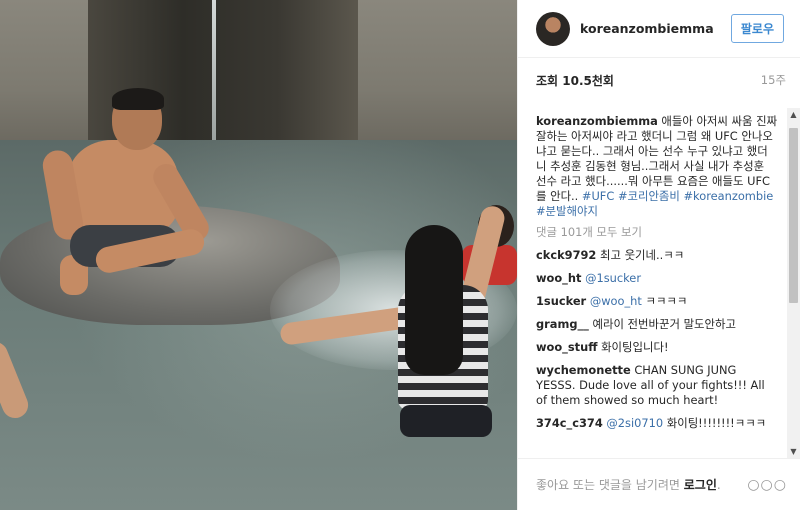 Image resolution: width=800 pixels, height=510 pixels. What do you see at coordinates (214, 75) in the screenshot?
I see `waterfall-stream` at bounding box center [214, 75].